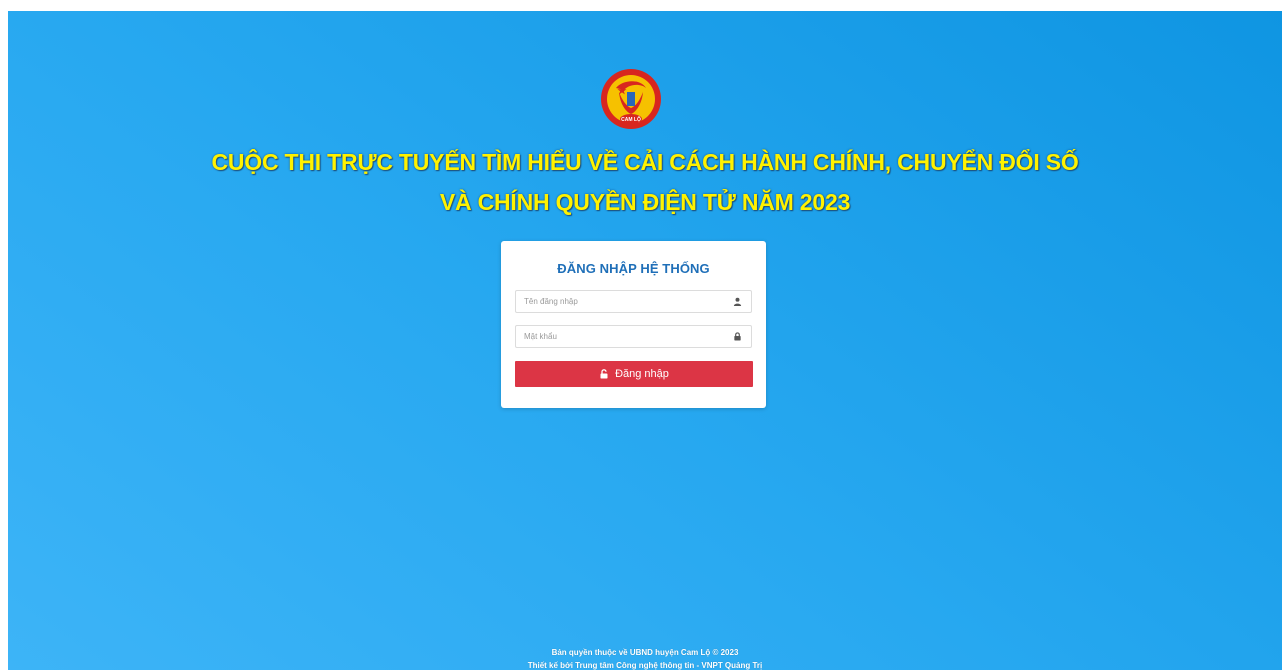  Describe the element at coordinates (633, 268) in the screenshot. I see `login-title: ĐĂNG NHẬP HỆ THỐNG` at that location.